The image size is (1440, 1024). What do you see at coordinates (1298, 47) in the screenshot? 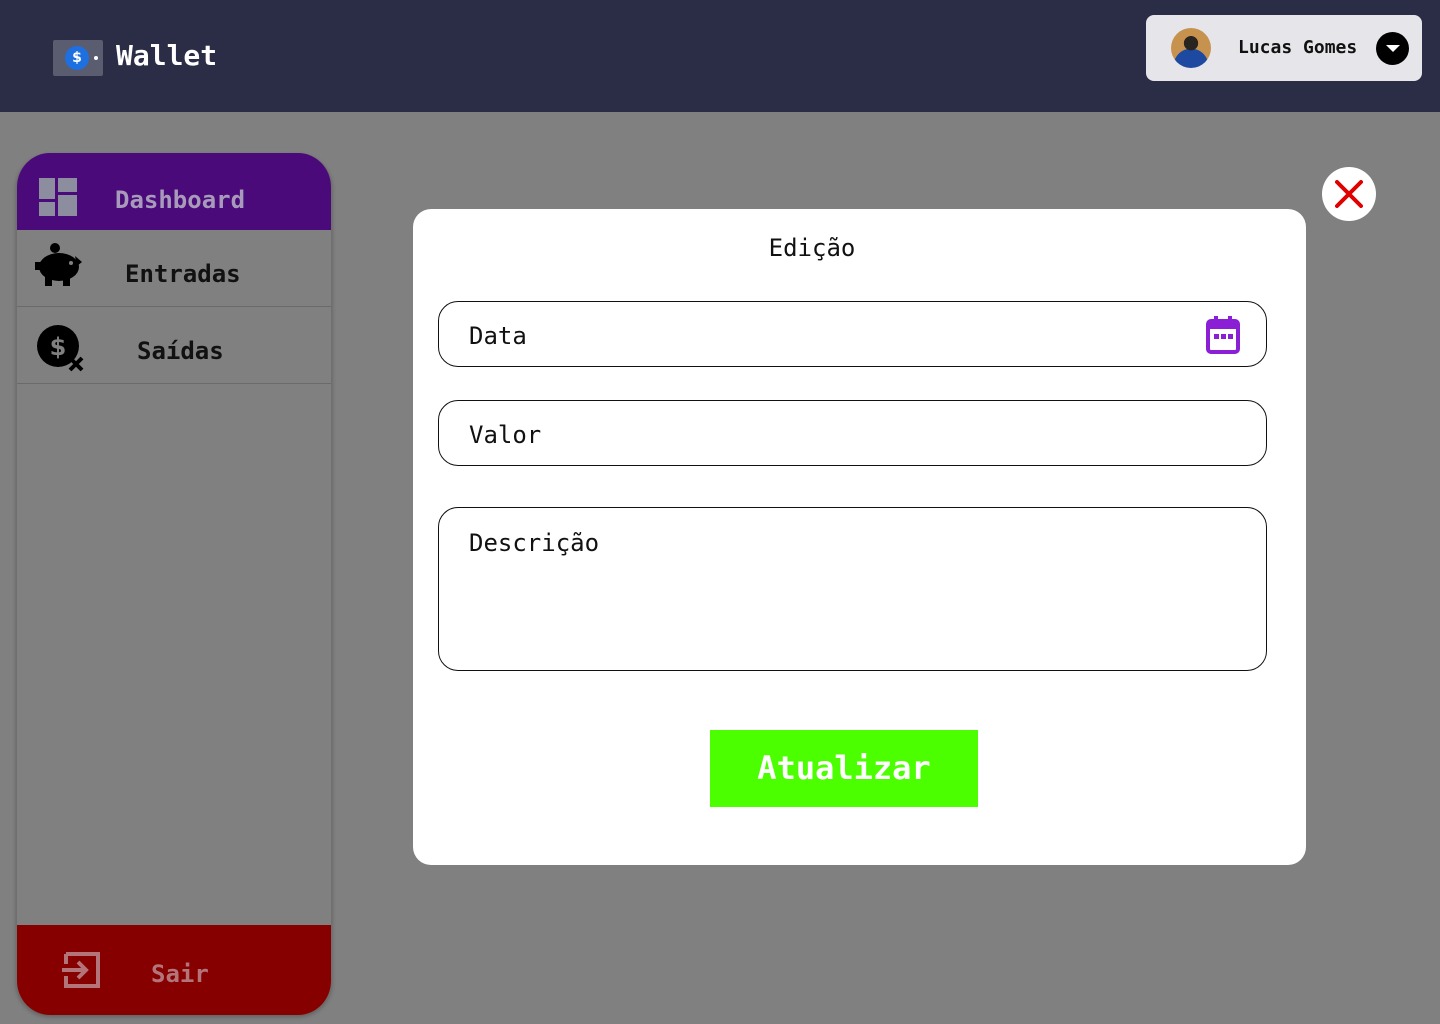
I see `user-name: Lucas Gomes` at bounding box center [1298, 47].